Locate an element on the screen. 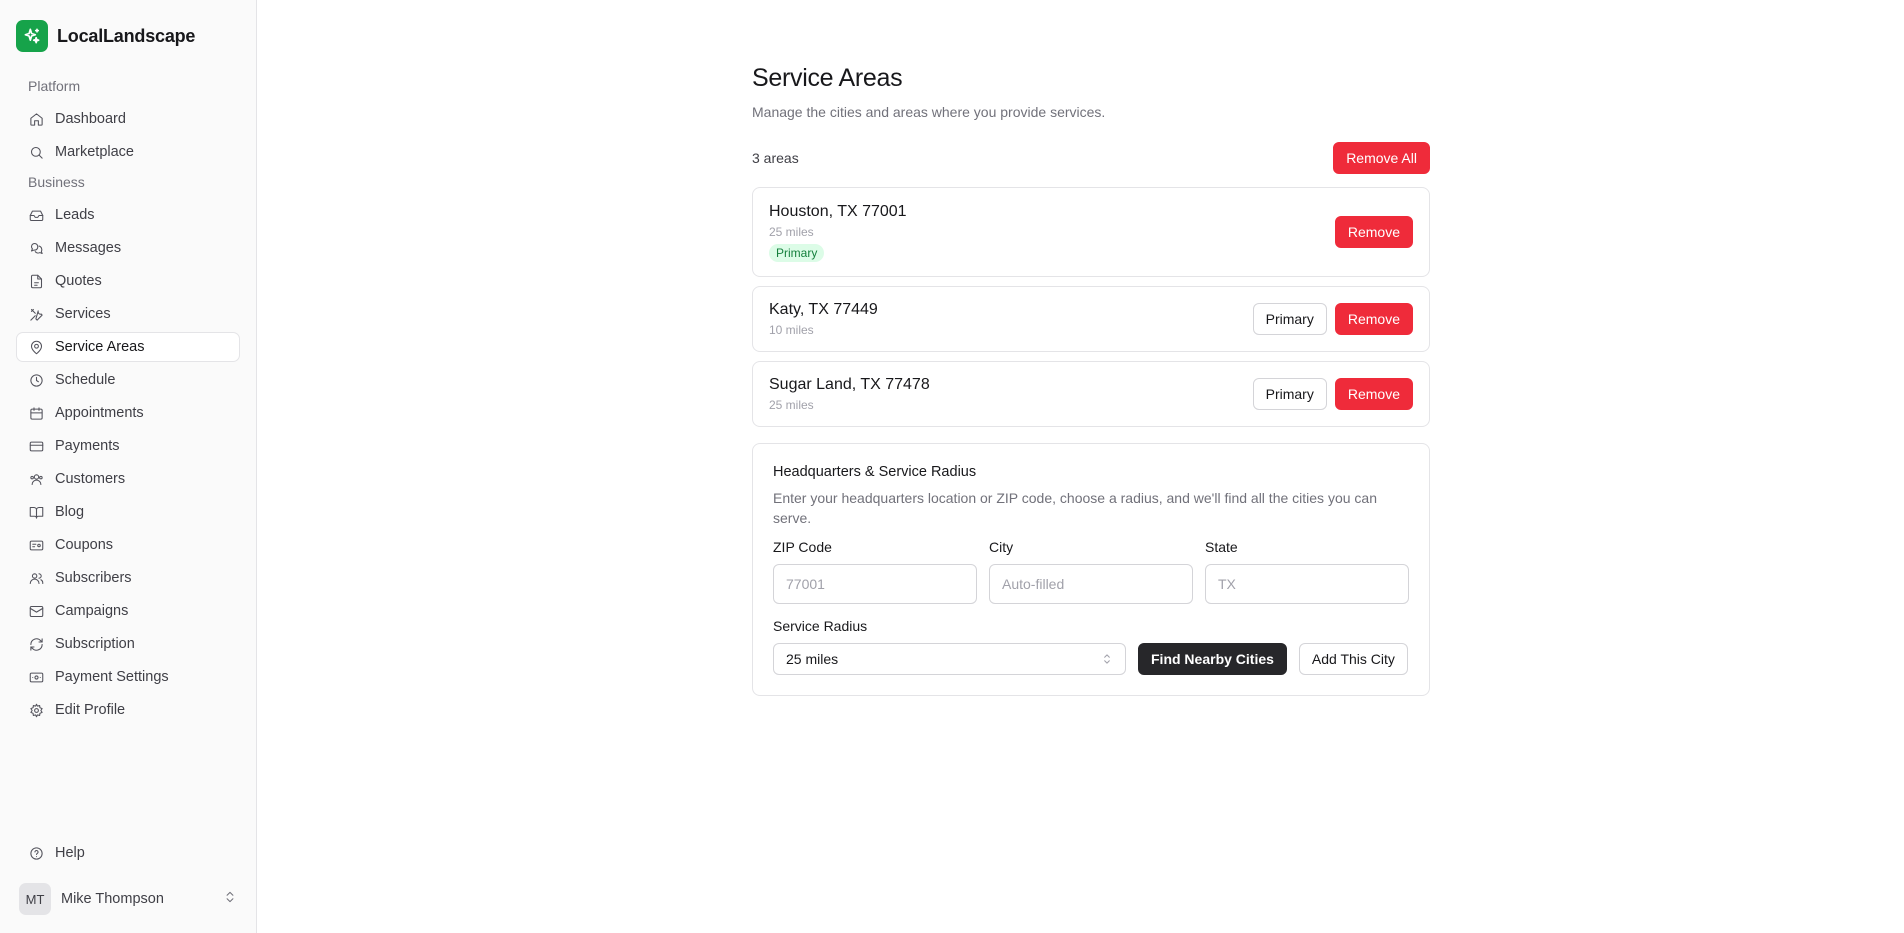 This screenshot has height=933, width=1904. user-menu: MT Mike Thompson is located at coordinates (128, 899).